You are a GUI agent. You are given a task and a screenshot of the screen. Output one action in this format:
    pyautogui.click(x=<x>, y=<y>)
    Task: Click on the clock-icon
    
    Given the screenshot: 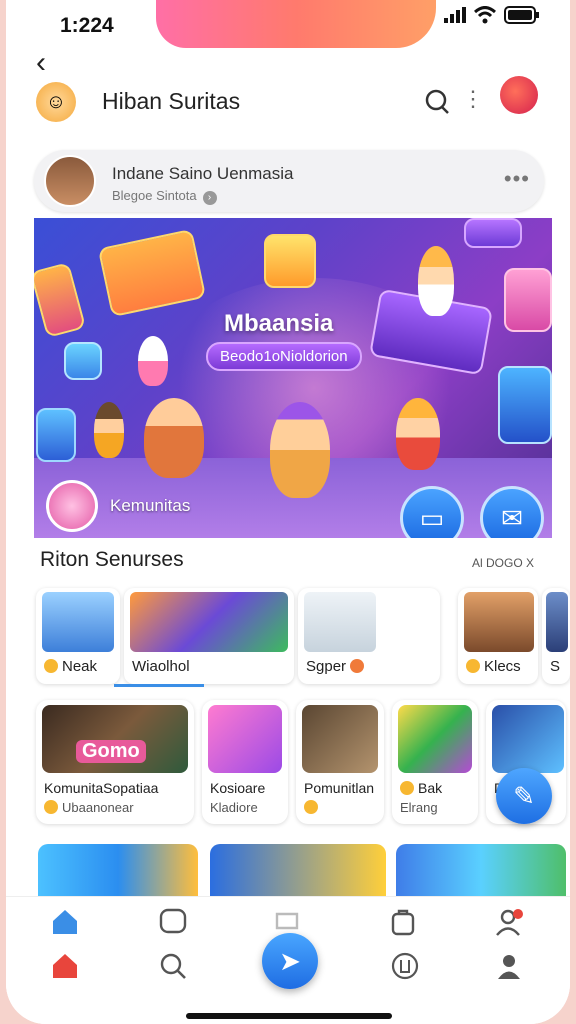 What is the action you would take?
    pyautogui.click(x=405, y=966)
    